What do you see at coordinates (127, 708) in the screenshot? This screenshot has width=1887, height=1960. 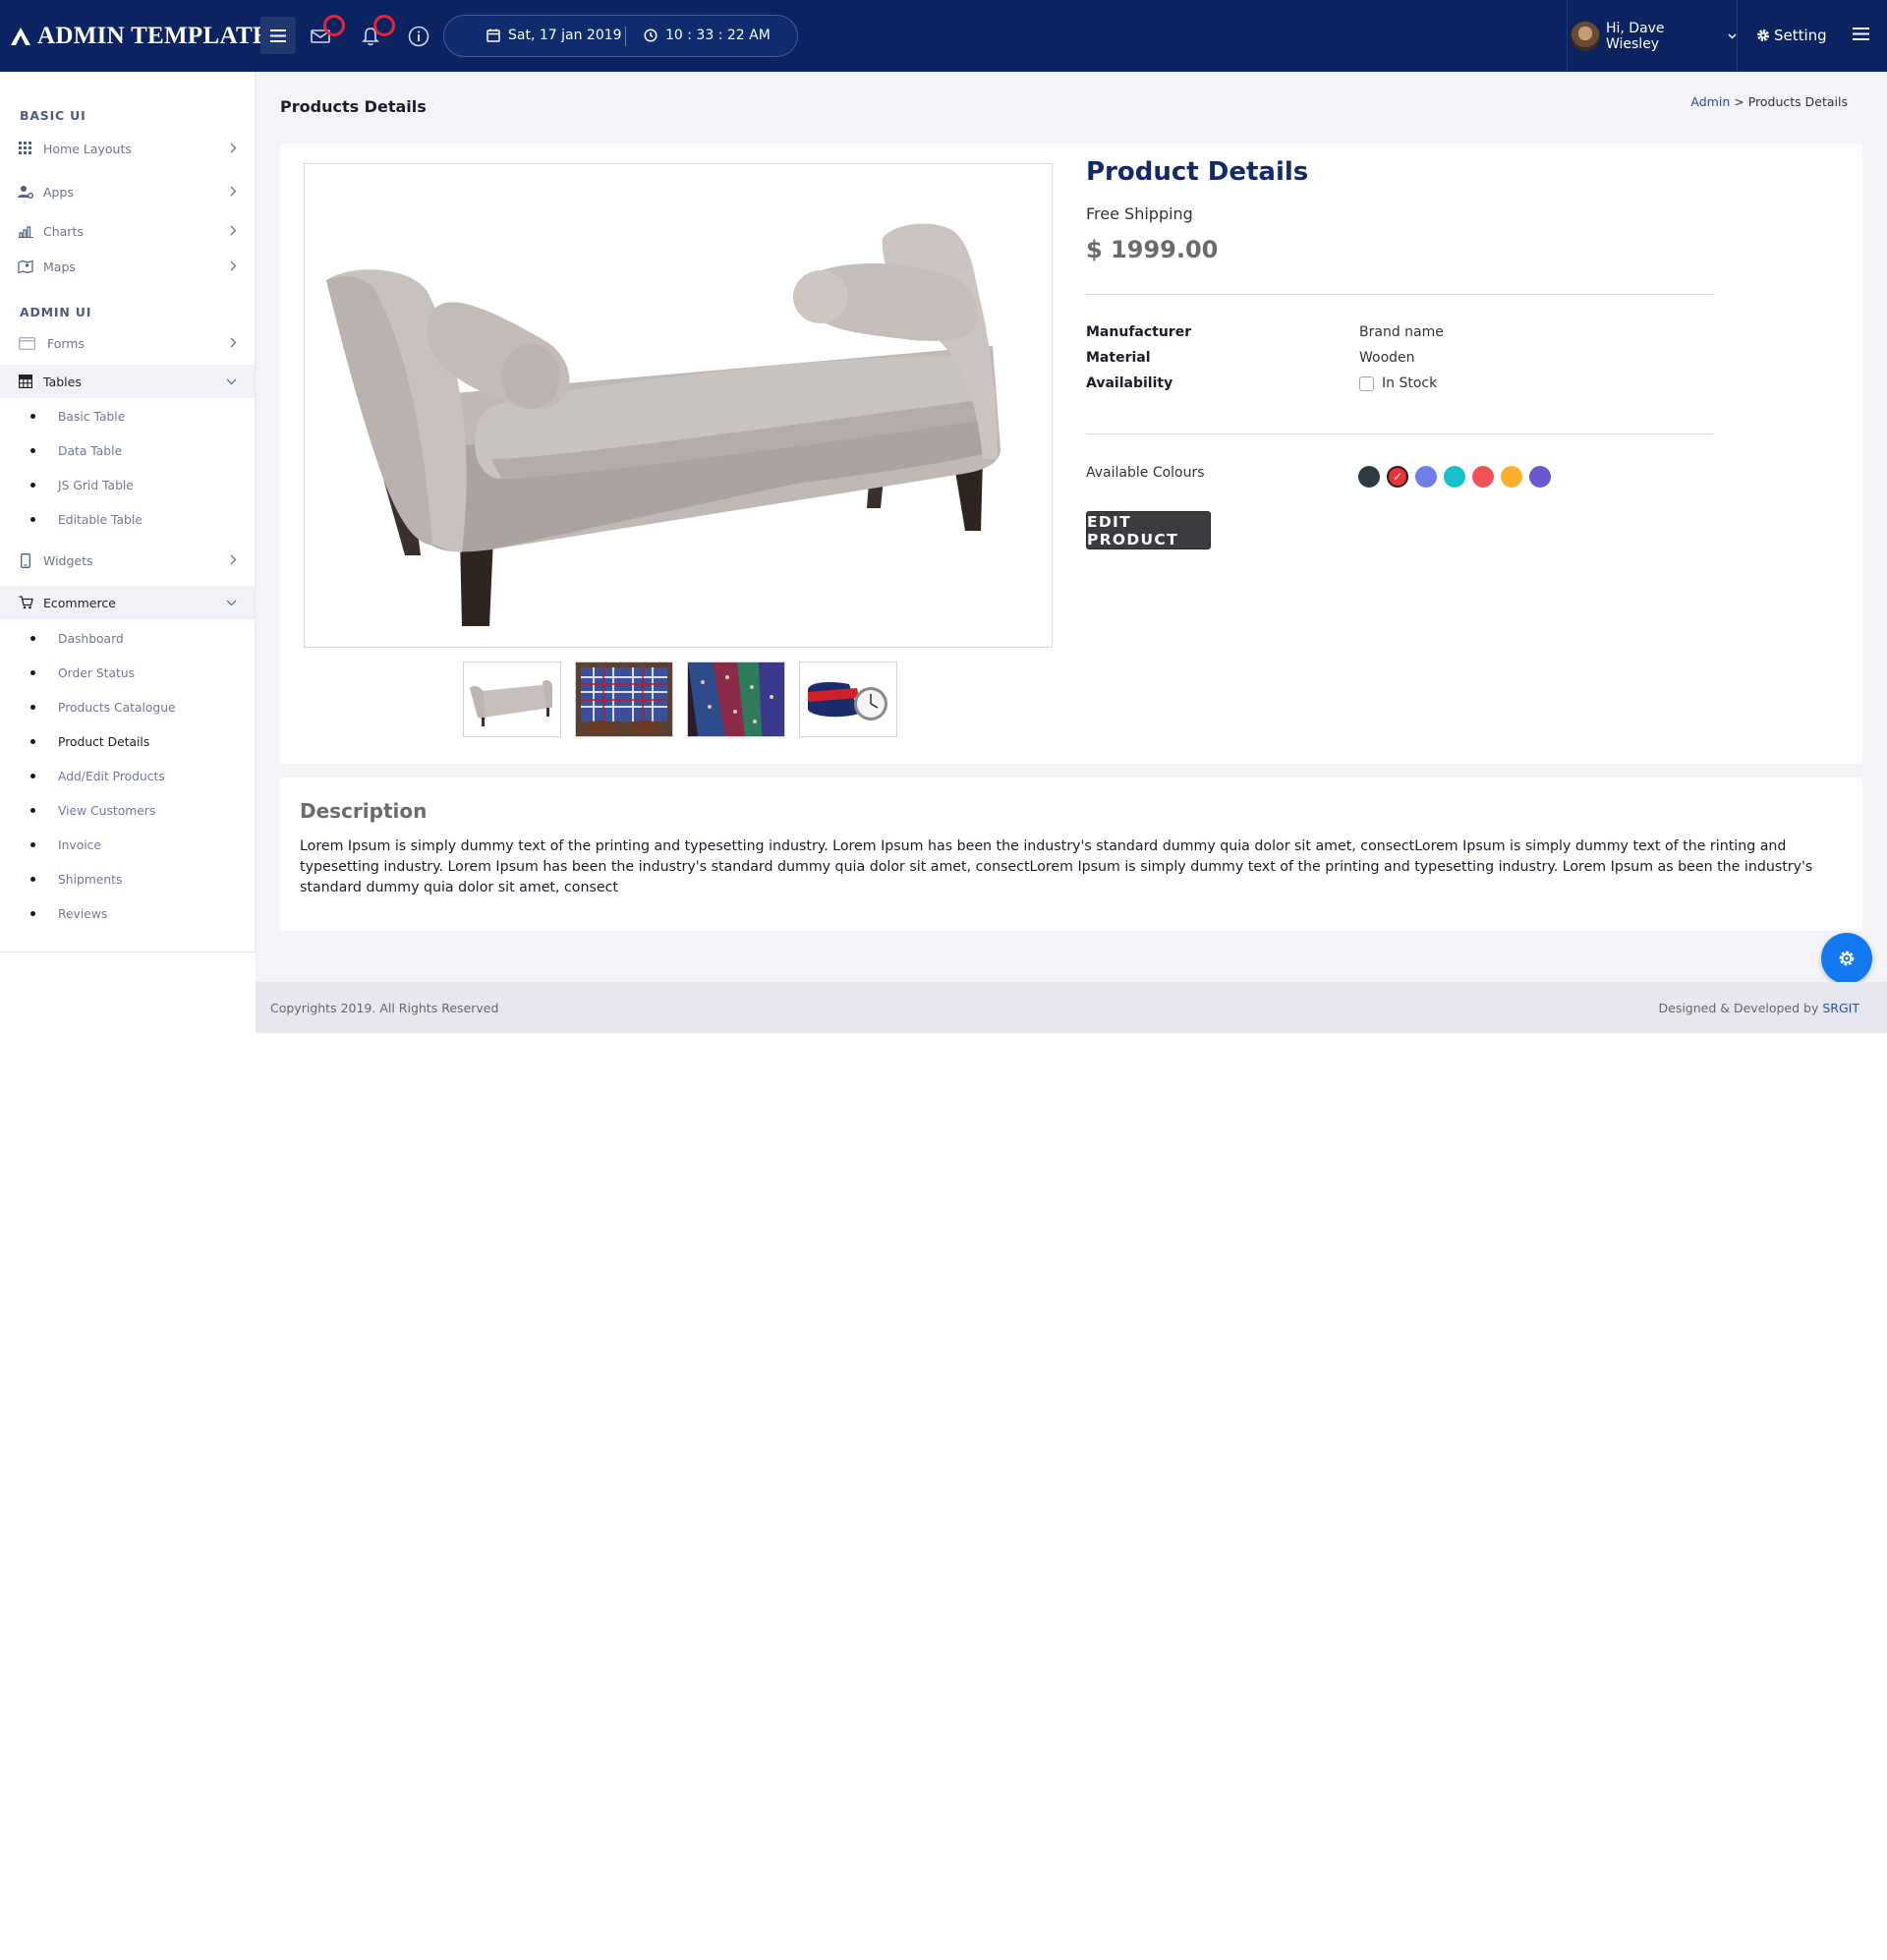 I see `sidebar-subitem-products-catalogue: Products Catalogue` at bounding box center [127, 708].